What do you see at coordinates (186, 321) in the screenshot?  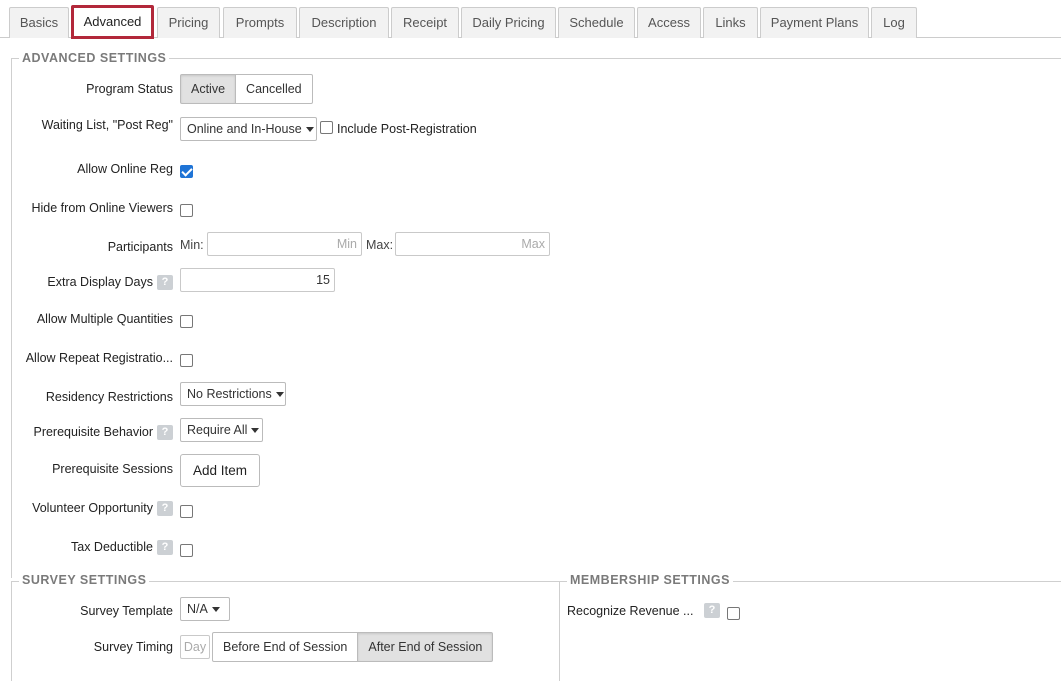 I see `allow-multiple-quantities-checkbox` at bounding box center [186, 321].